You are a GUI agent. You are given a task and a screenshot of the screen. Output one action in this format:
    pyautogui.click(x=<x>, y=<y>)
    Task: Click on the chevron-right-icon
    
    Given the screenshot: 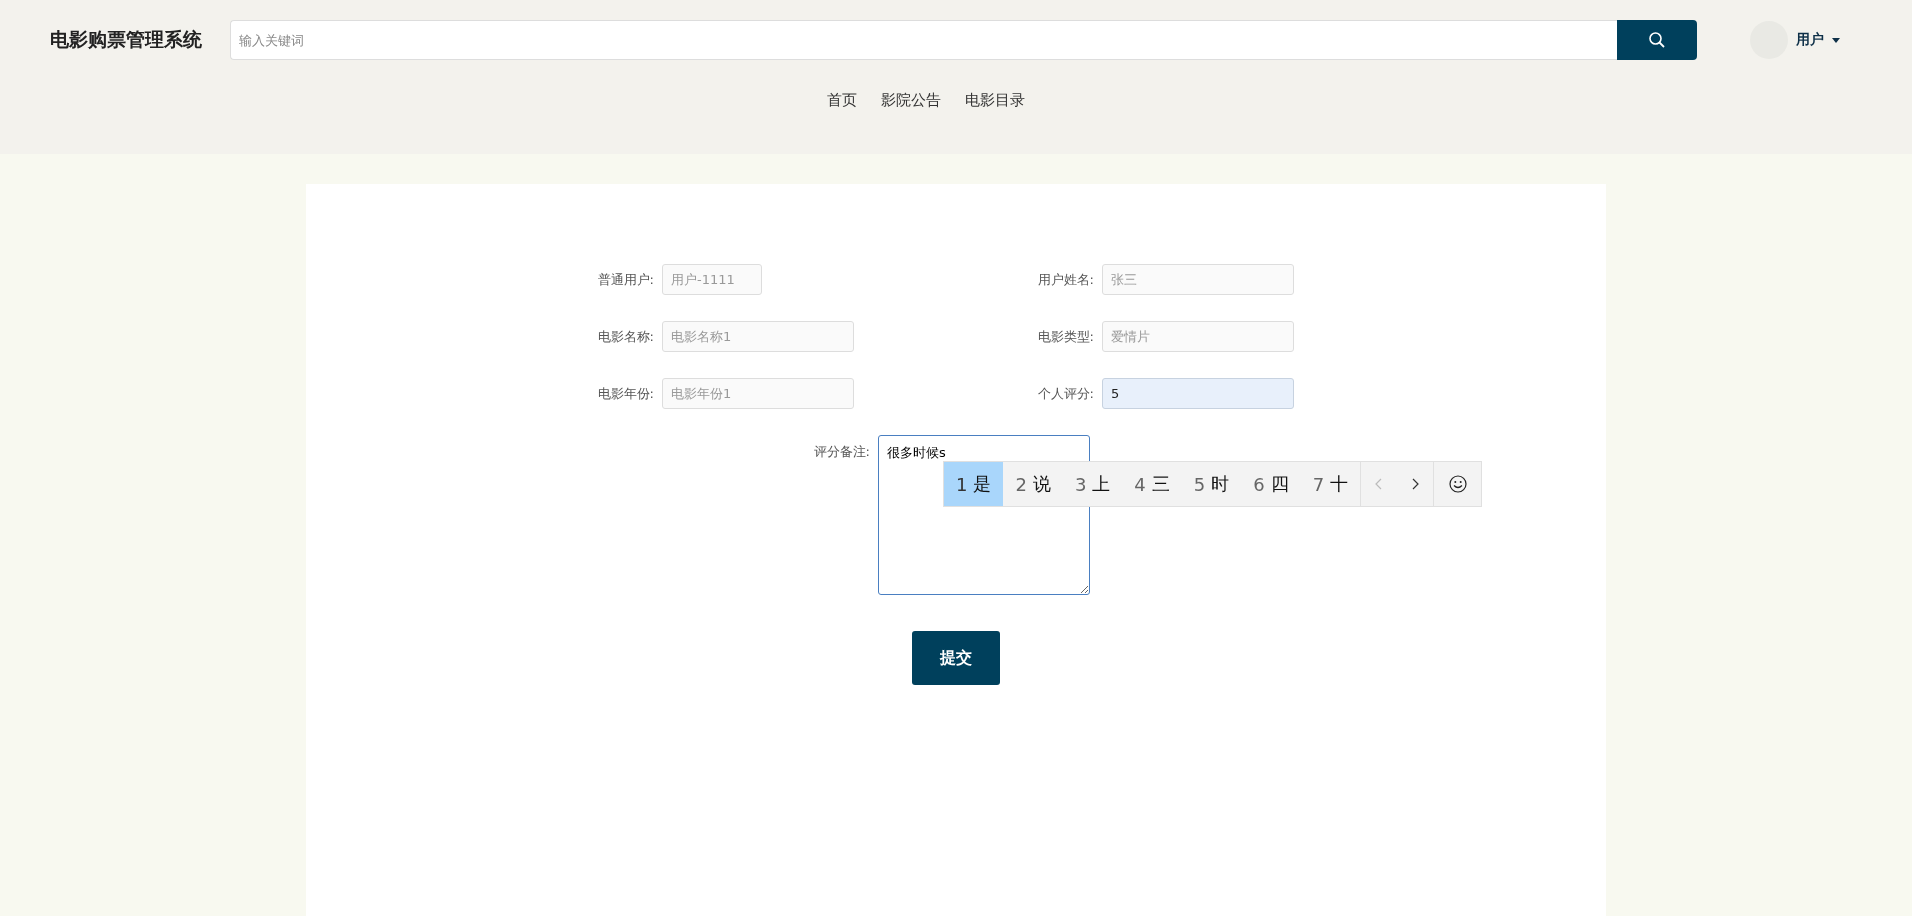 What is the action you would take?
    pyautogui.click(x=1415, y=484)
    